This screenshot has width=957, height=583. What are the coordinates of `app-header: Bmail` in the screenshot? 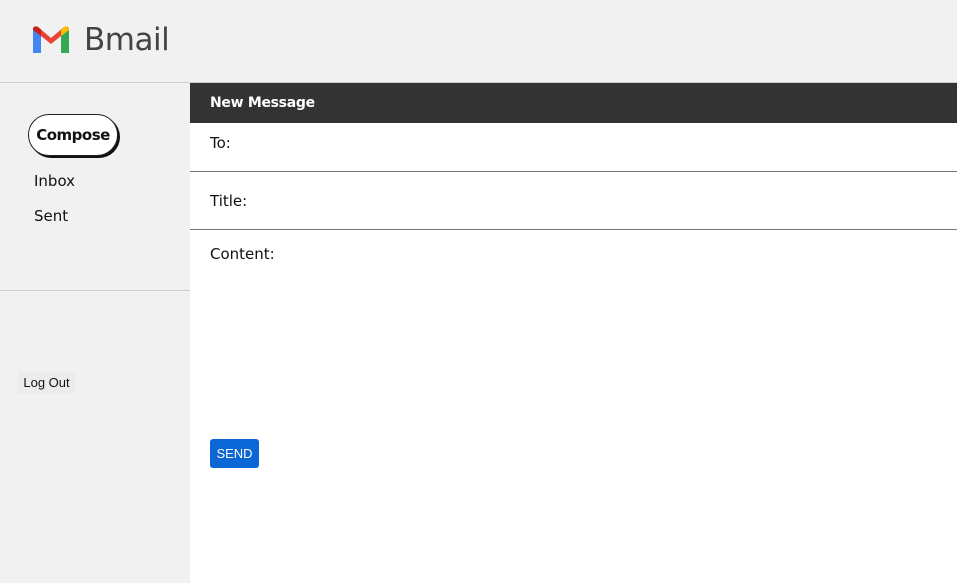 It's located at (478, 41).